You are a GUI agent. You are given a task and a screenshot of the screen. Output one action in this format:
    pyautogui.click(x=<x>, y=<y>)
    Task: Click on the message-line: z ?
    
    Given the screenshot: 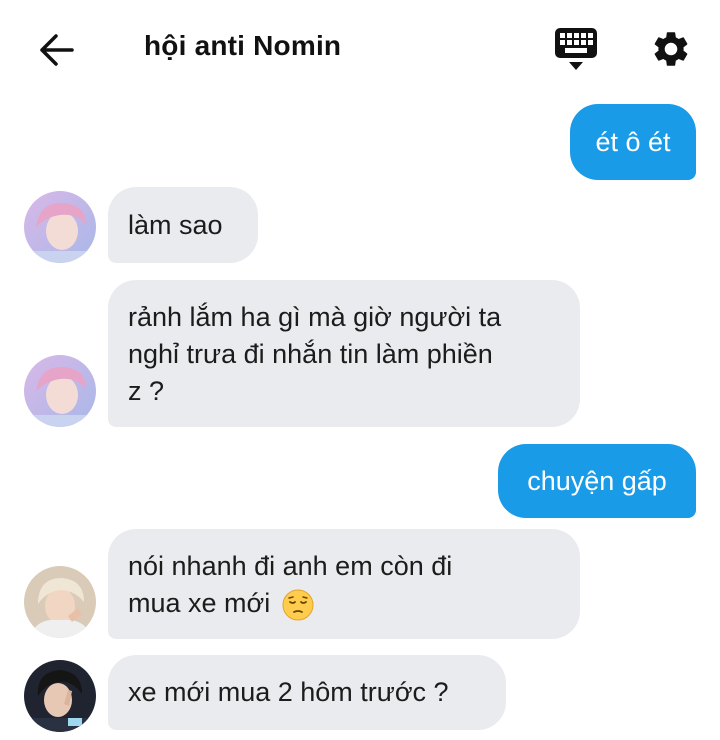 What is the action you would take?
    pyautogui.click(x=146, y=391)
    